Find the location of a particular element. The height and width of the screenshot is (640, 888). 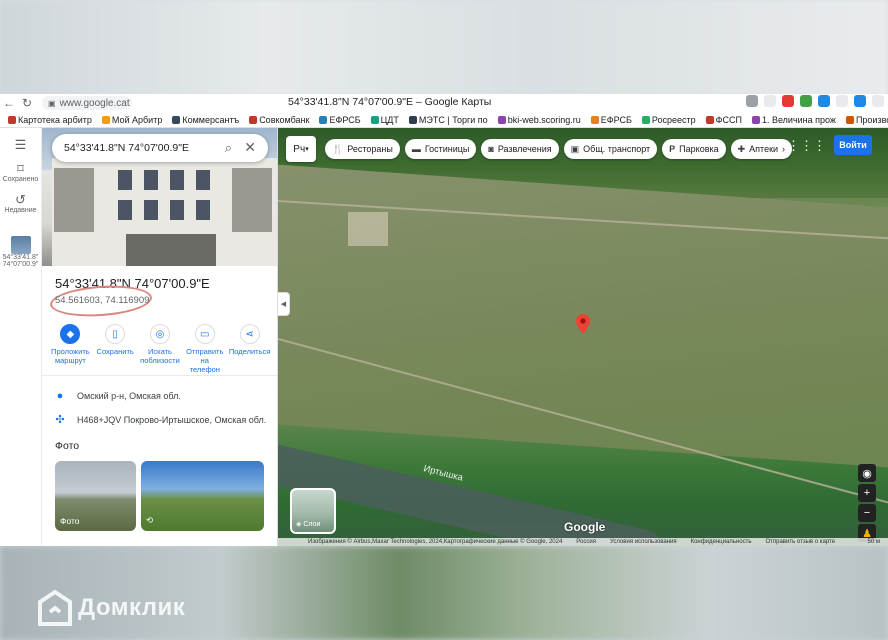

bookmark-item: Совкомбанк is located at coordinates (279, 120).